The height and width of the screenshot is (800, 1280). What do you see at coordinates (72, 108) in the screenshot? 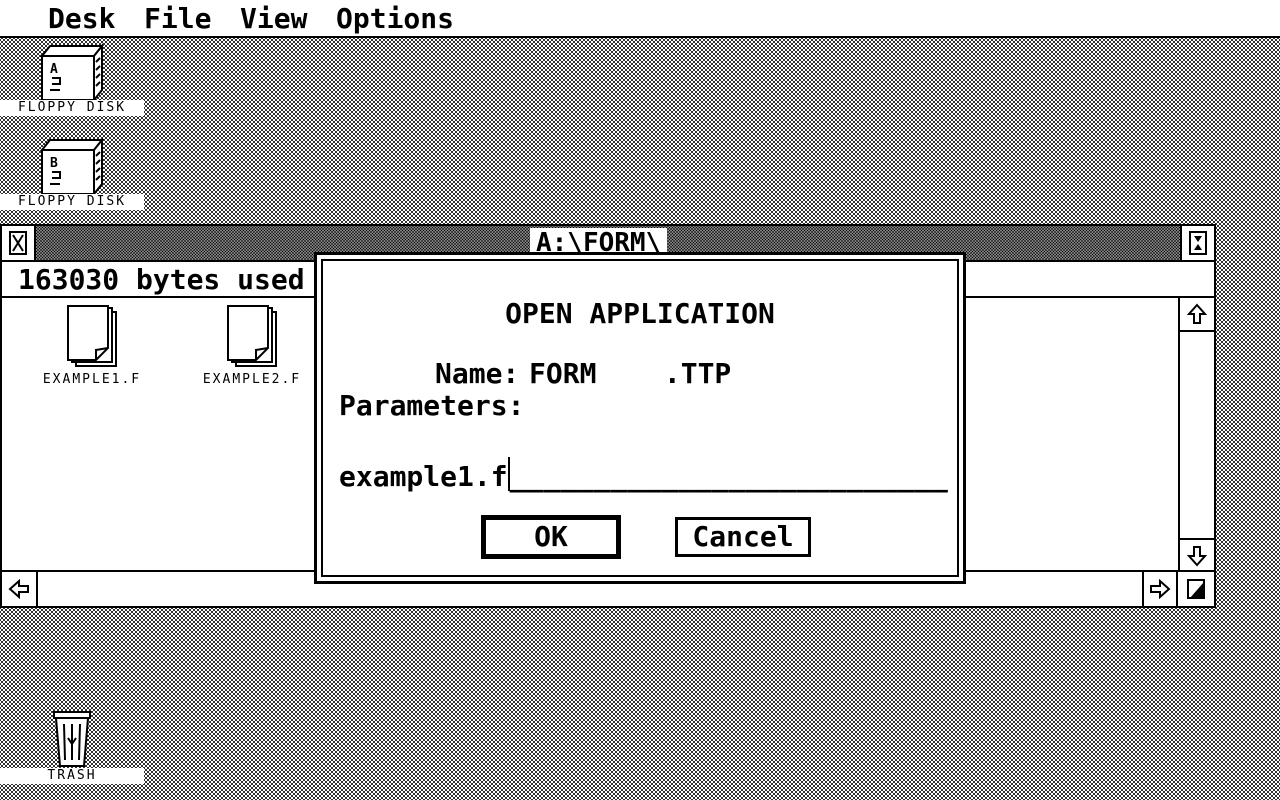
I see `drive-a-label: FLOPPY DISK` at bounding box center [72, 108].